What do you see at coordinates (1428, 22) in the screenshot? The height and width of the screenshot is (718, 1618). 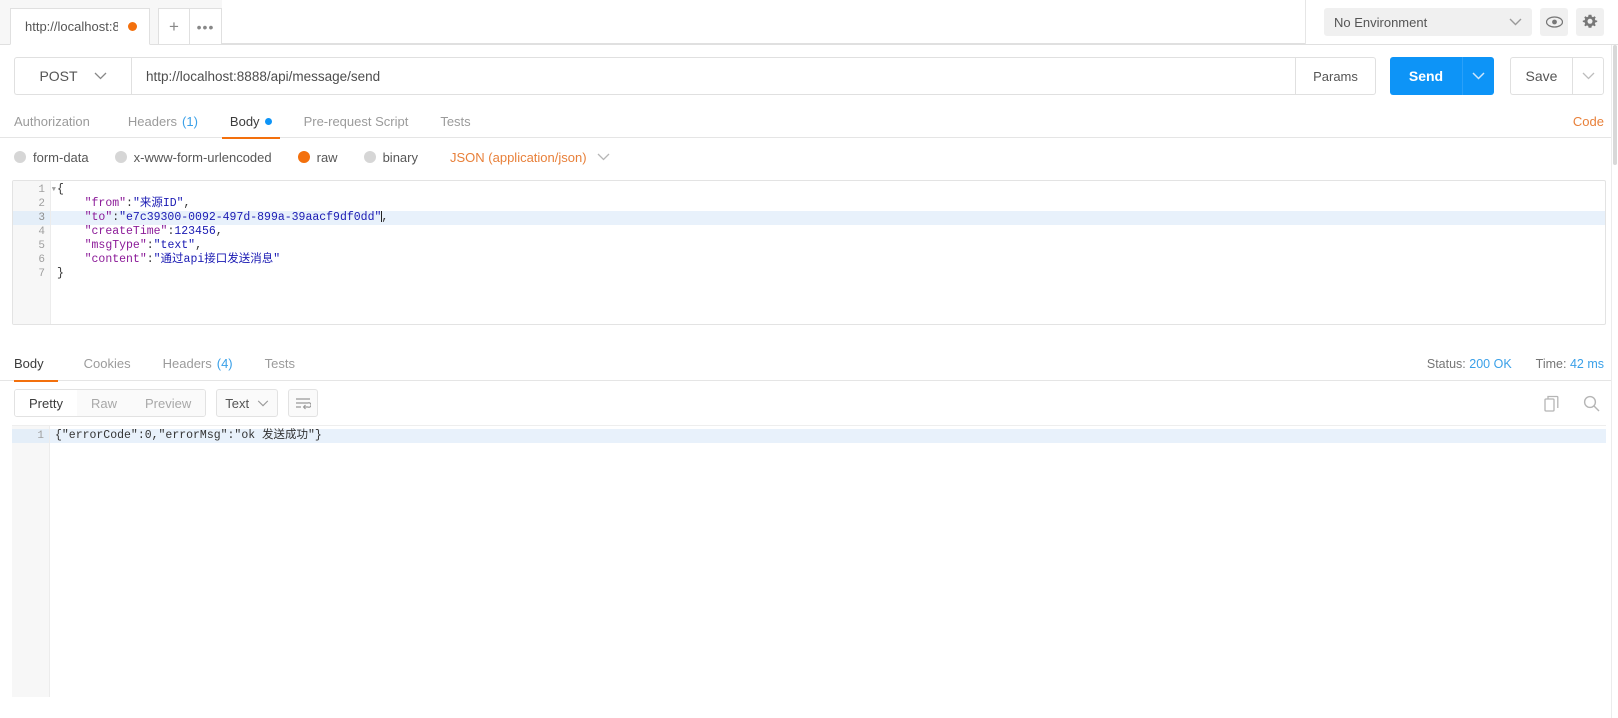 I see `environment-select: No Environment` at bounding box center [1428, 22].